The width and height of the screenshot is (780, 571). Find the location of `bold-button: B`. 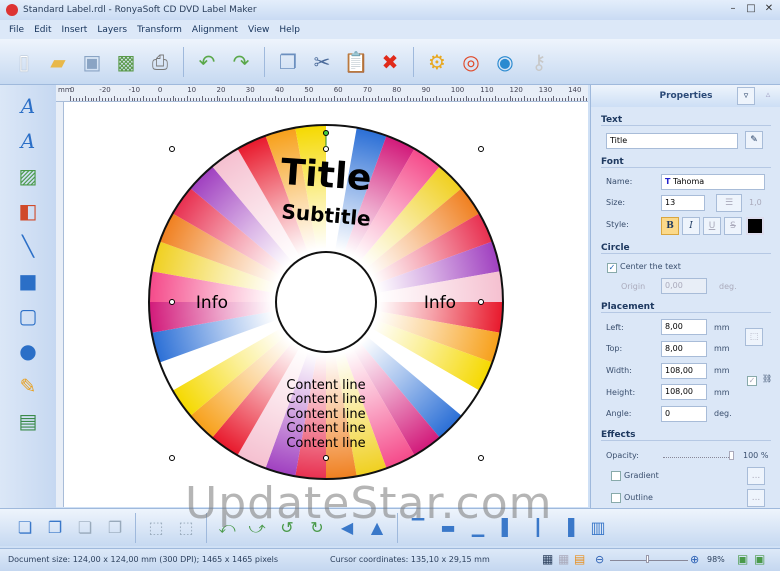

bold-button: B is located at coordinates (670, 226).